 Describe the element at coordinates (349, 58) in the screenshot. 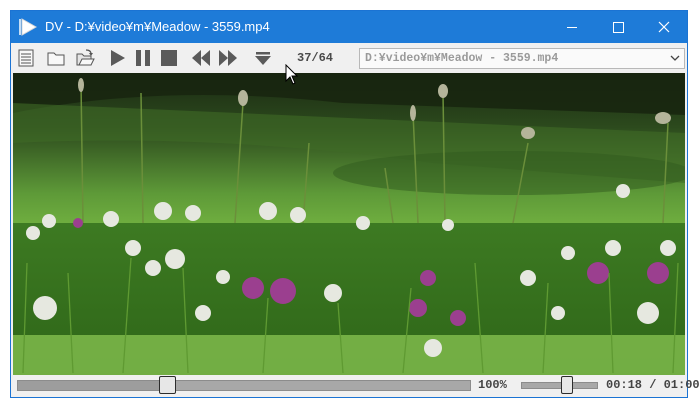

I see `toolbar: 37/64 D:¥video¥m¥Meadow - 3559.mp4` at that location.